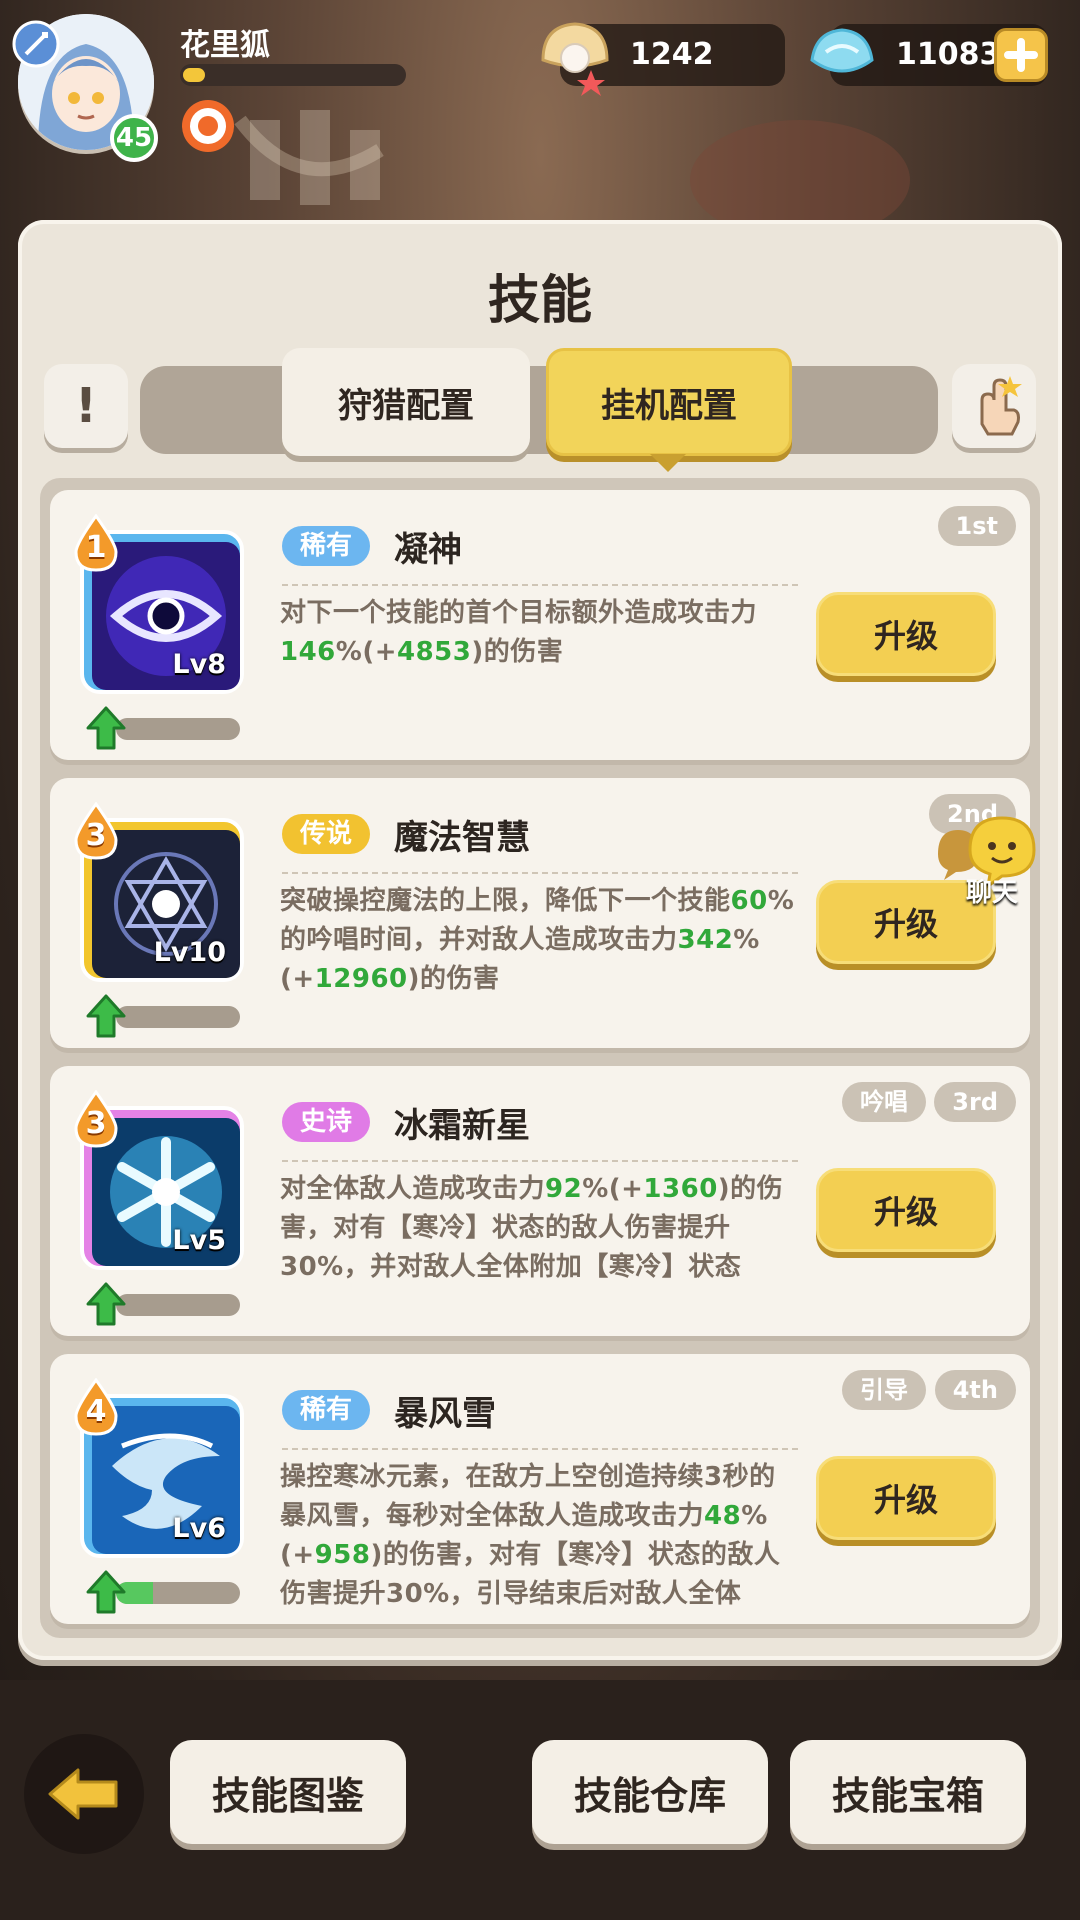  What do you see at coordinates (908, 1792) in the screenshot?
I see `skill-chest-button: 技能宝箱` at bounding box center [908, 1792].